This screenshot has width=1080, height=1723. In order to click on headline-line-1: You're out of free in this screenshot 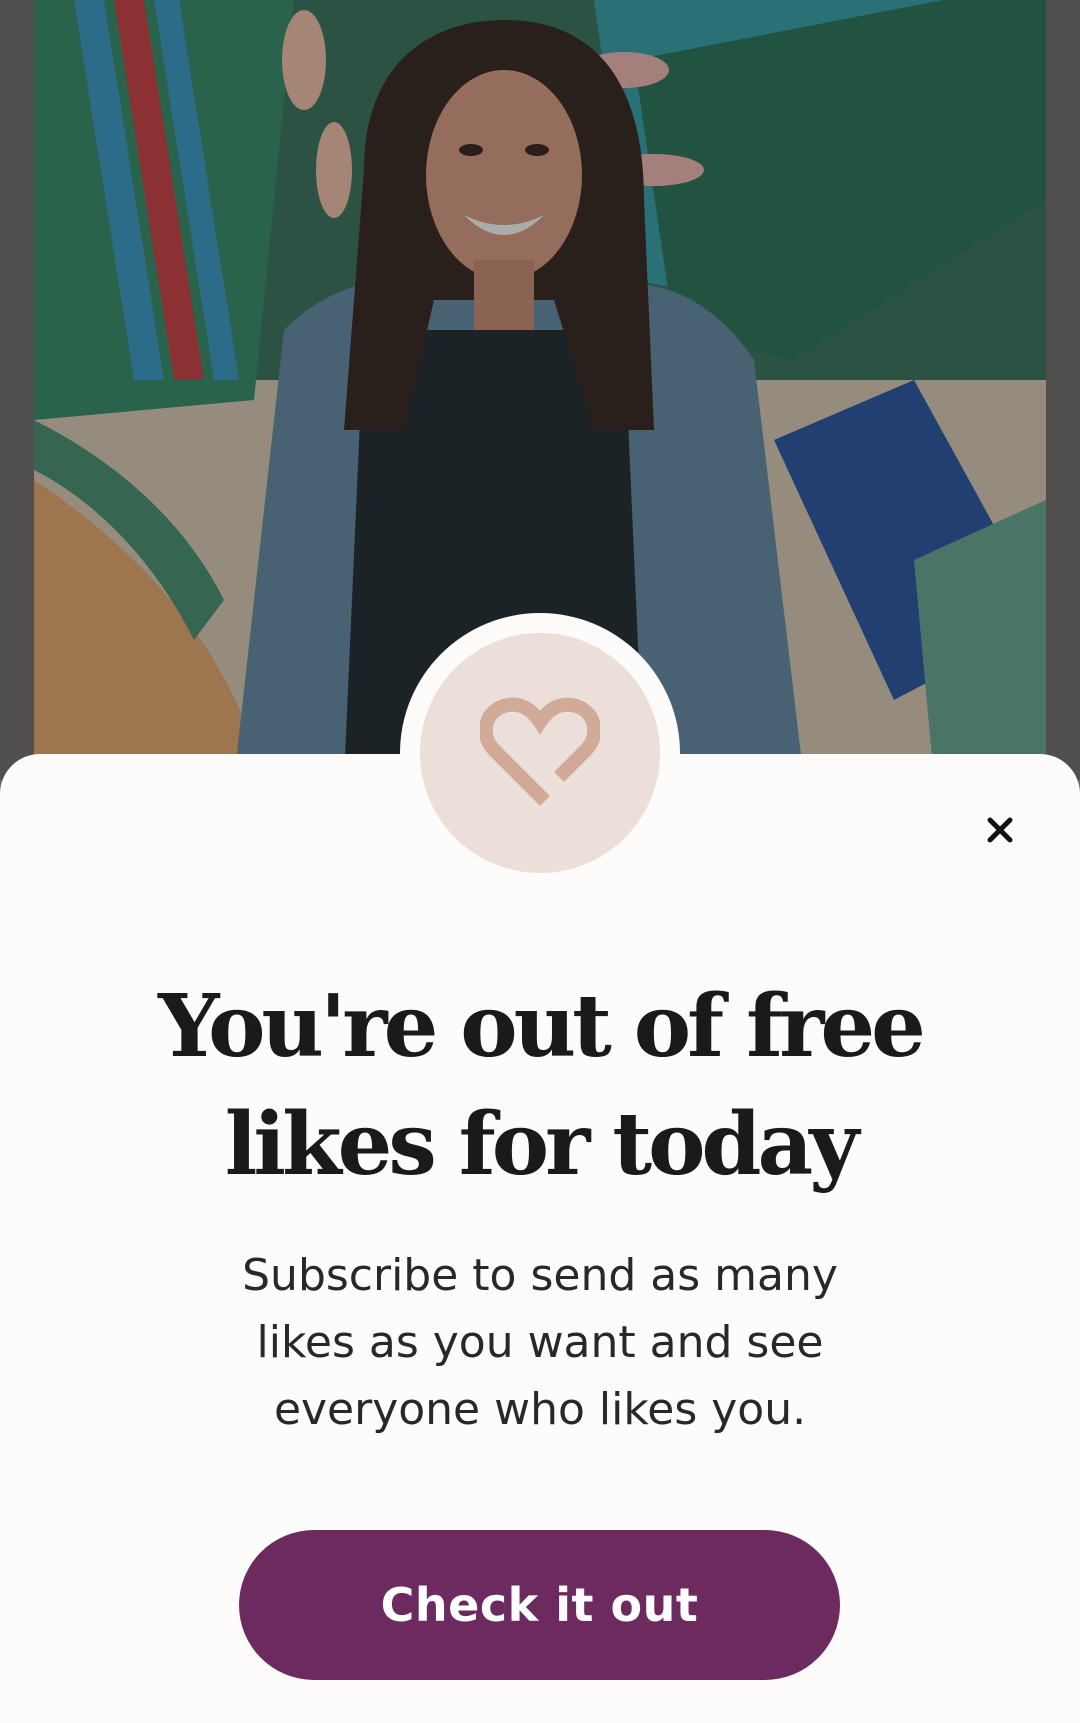, I will do `click(542, 1026)`.